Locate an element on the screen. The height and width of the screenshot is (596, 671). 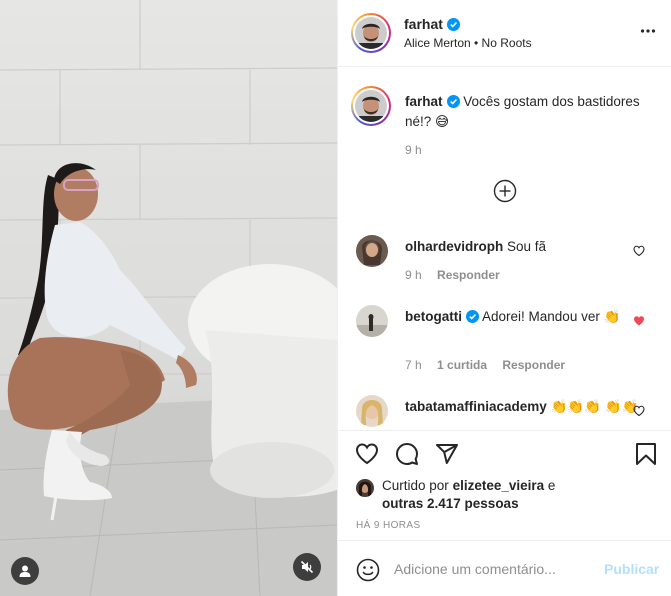
comment-bubble-icon is located at coordinates (407, 454).